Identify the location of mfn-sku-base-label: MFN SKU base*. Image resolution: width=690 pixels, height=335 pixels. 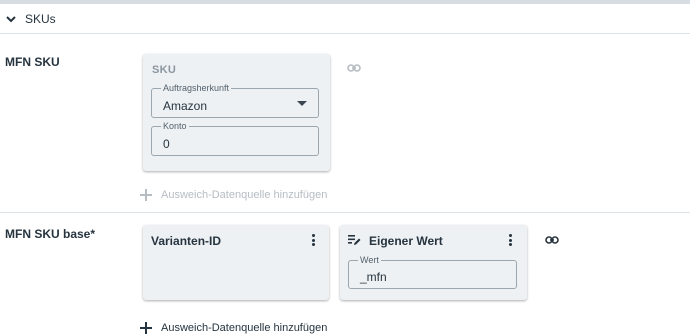
(50, 234).